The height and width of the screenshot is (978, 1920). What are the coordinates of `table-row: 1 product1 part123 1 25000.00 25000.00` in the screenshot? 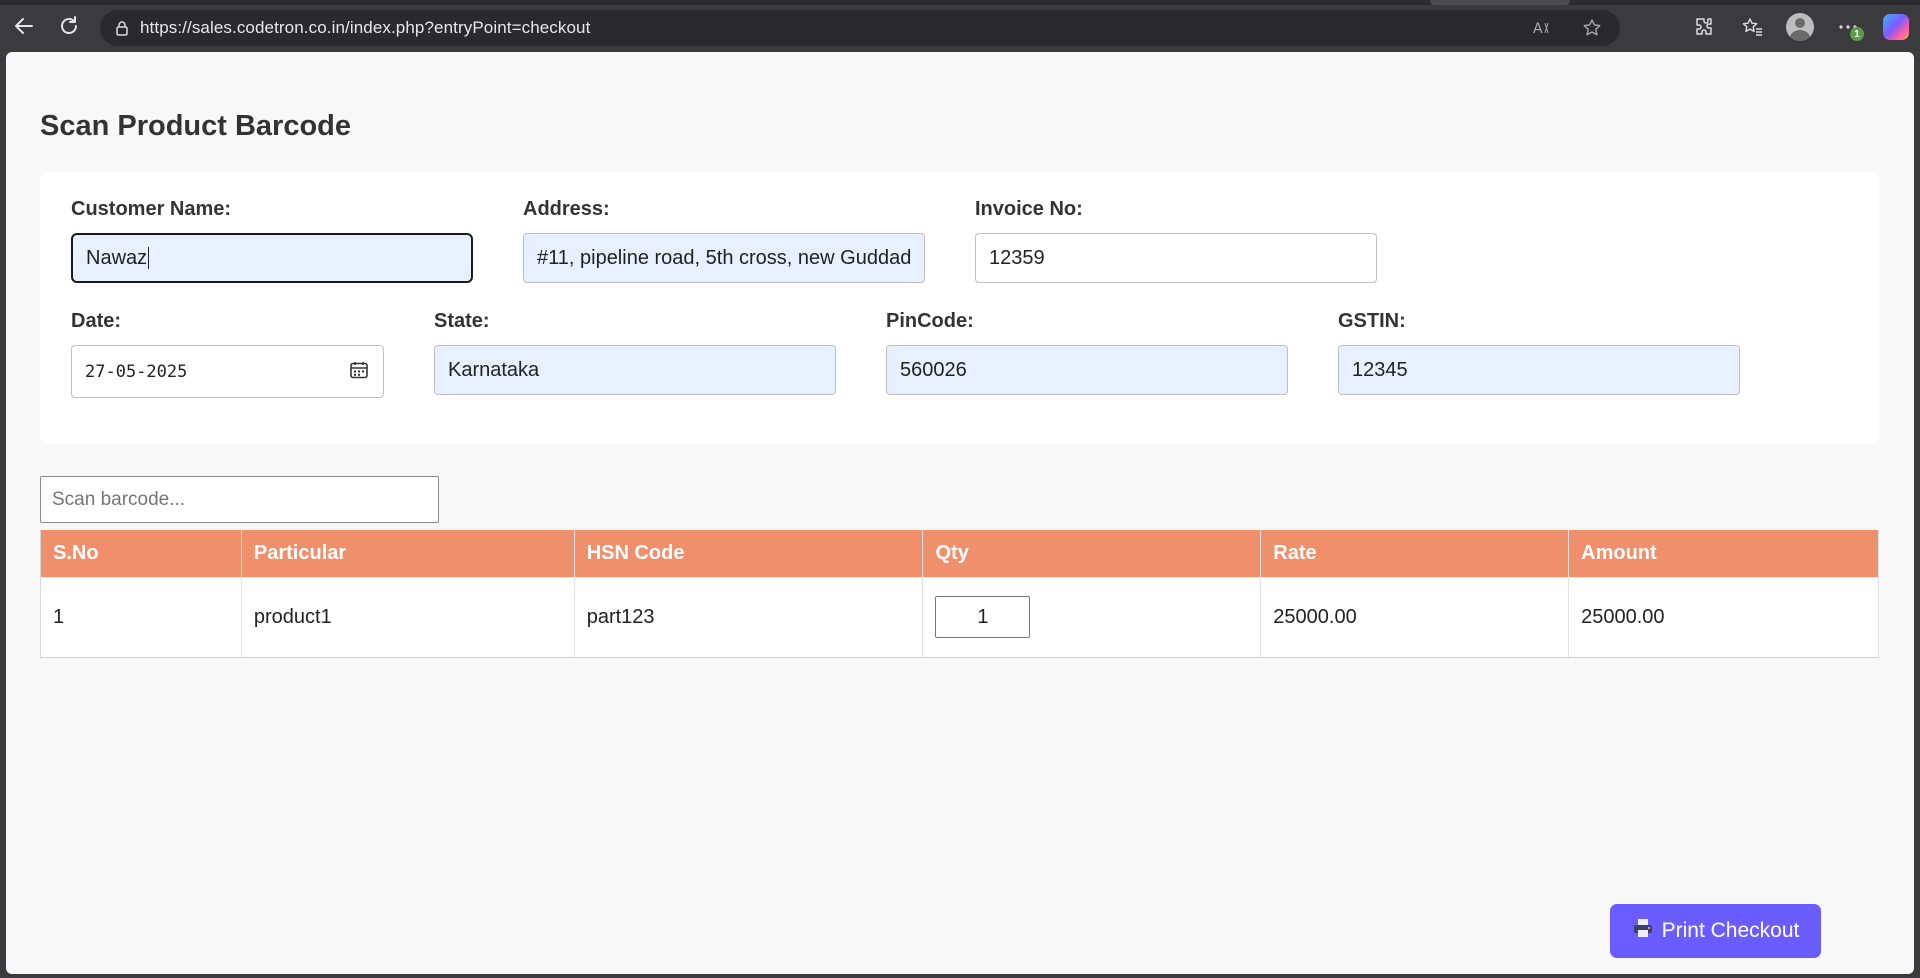 It's located at (959, 617).